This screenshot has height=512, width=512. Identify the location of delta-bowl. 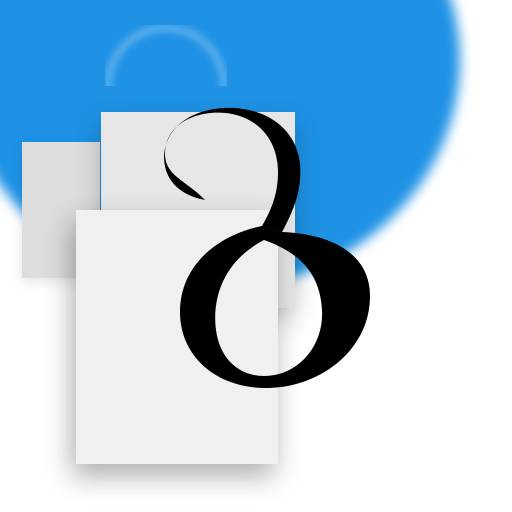
(275, 307).